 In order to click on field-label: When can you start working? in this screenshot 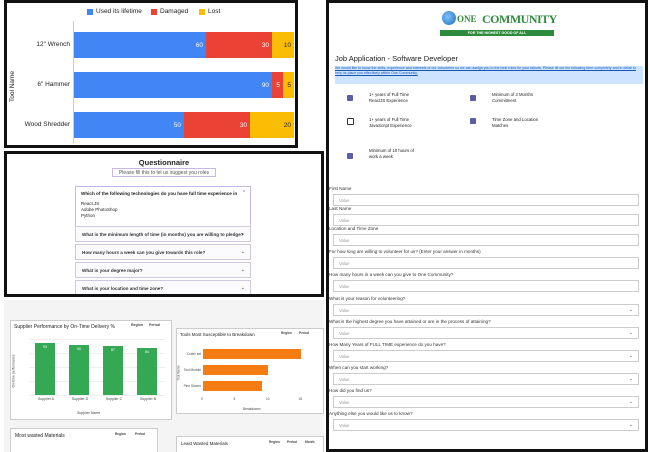, I will do `click(359, 367)`.